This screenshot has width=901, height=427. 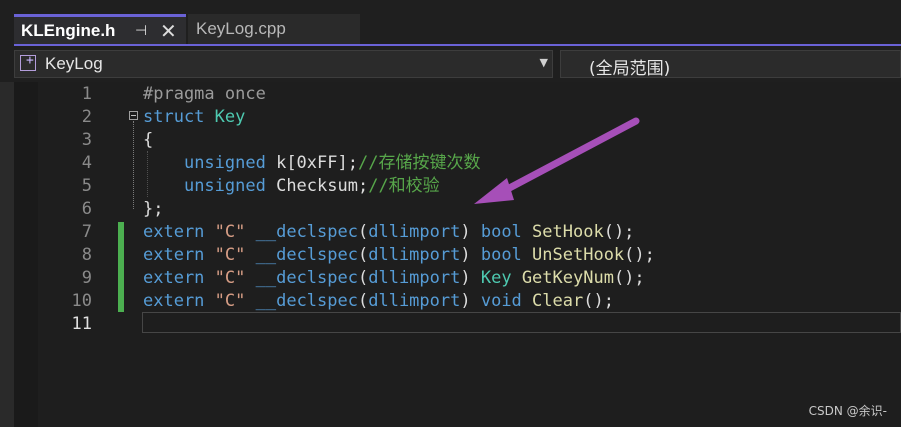 I want to click on line-number: 4, so click(x=86, y=163).